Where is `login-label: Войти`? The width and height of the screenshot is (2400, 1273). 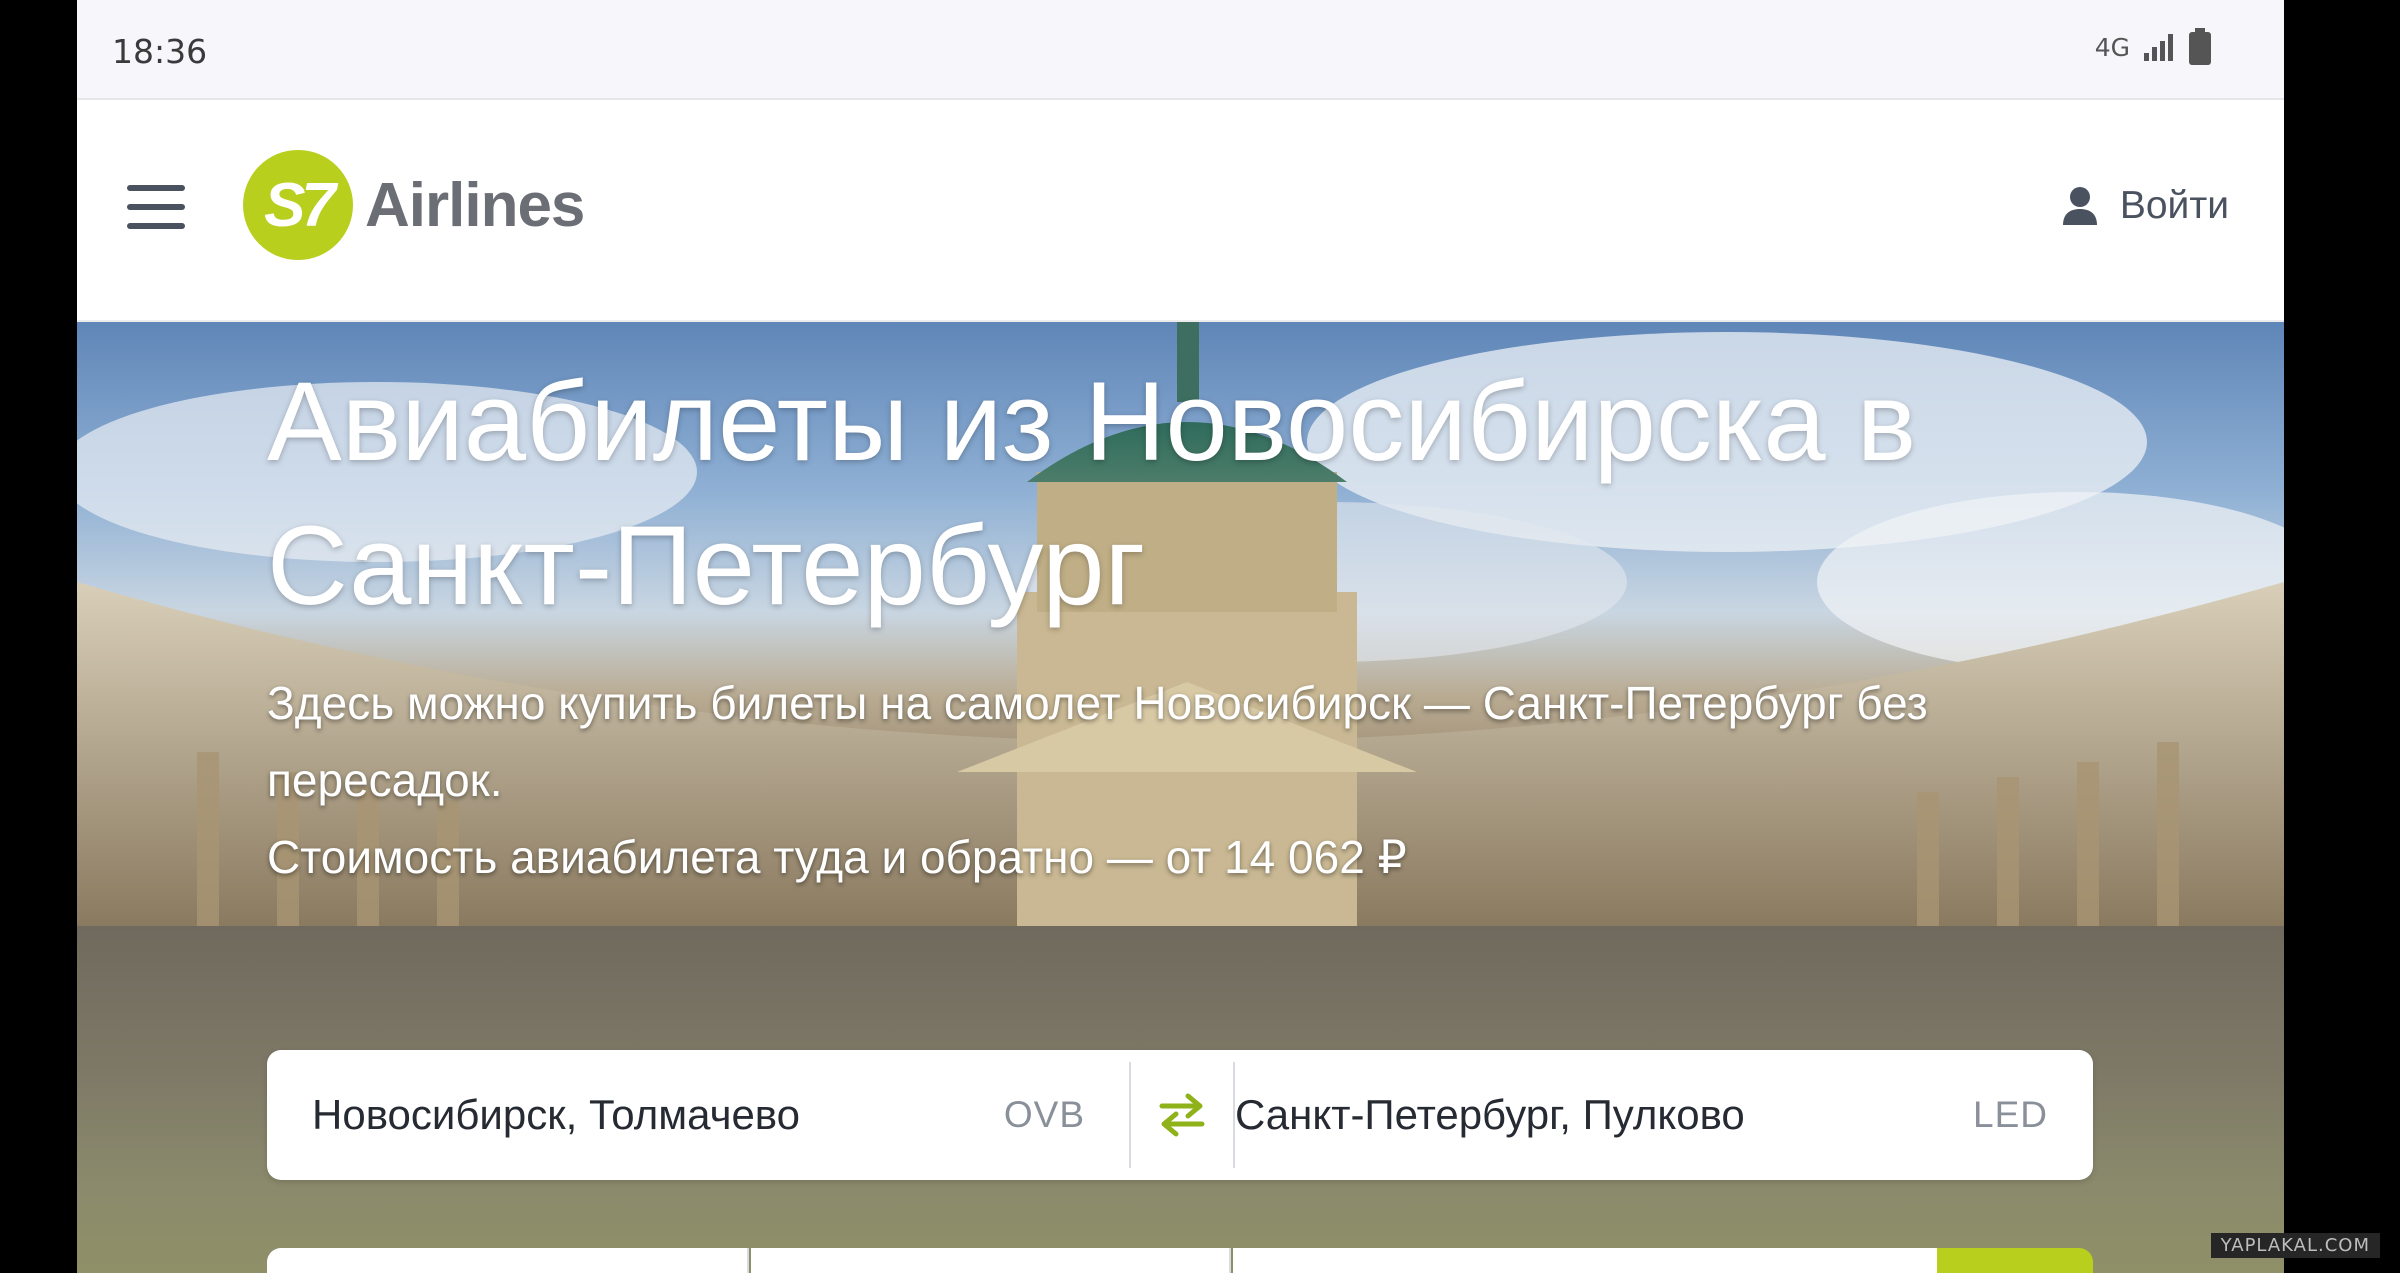
login-label: Войти is located at coordinates (2174, 205).